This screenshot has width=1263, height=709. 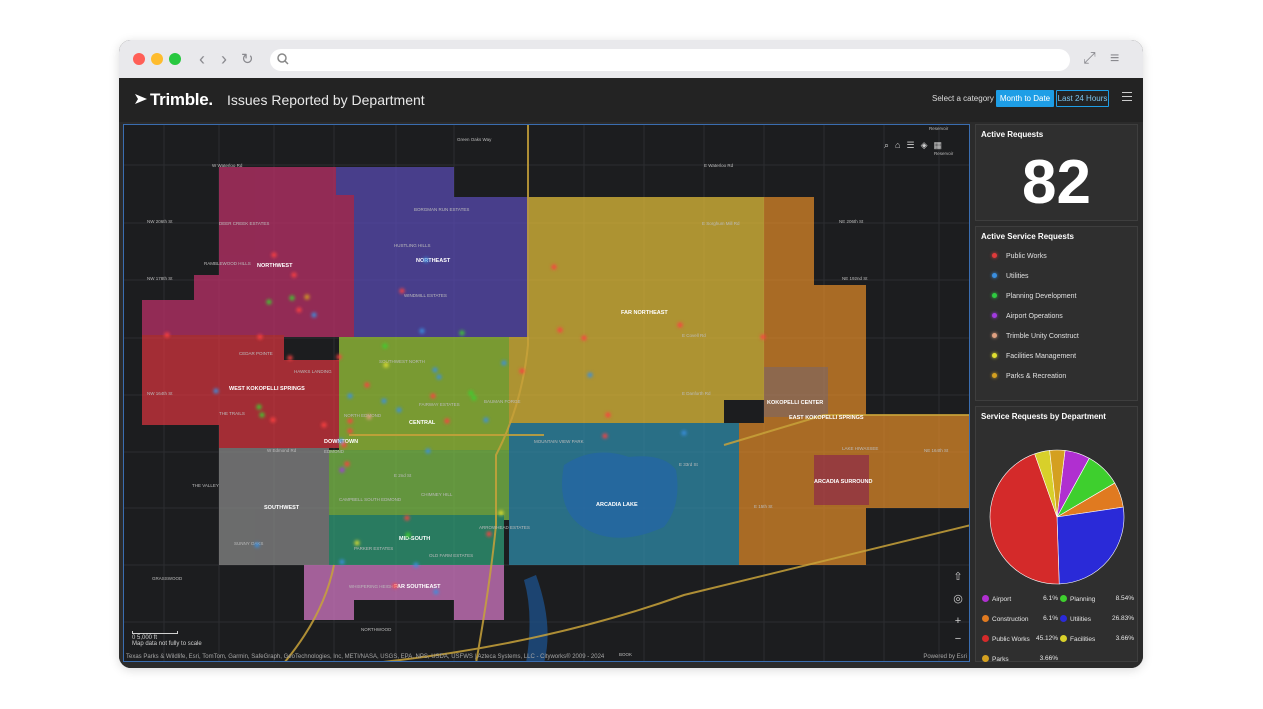 What do you see at coordinates (1090, 545) in the screenshot?
I see `pie-slice-utilities` at bounding box center [1090, 545].